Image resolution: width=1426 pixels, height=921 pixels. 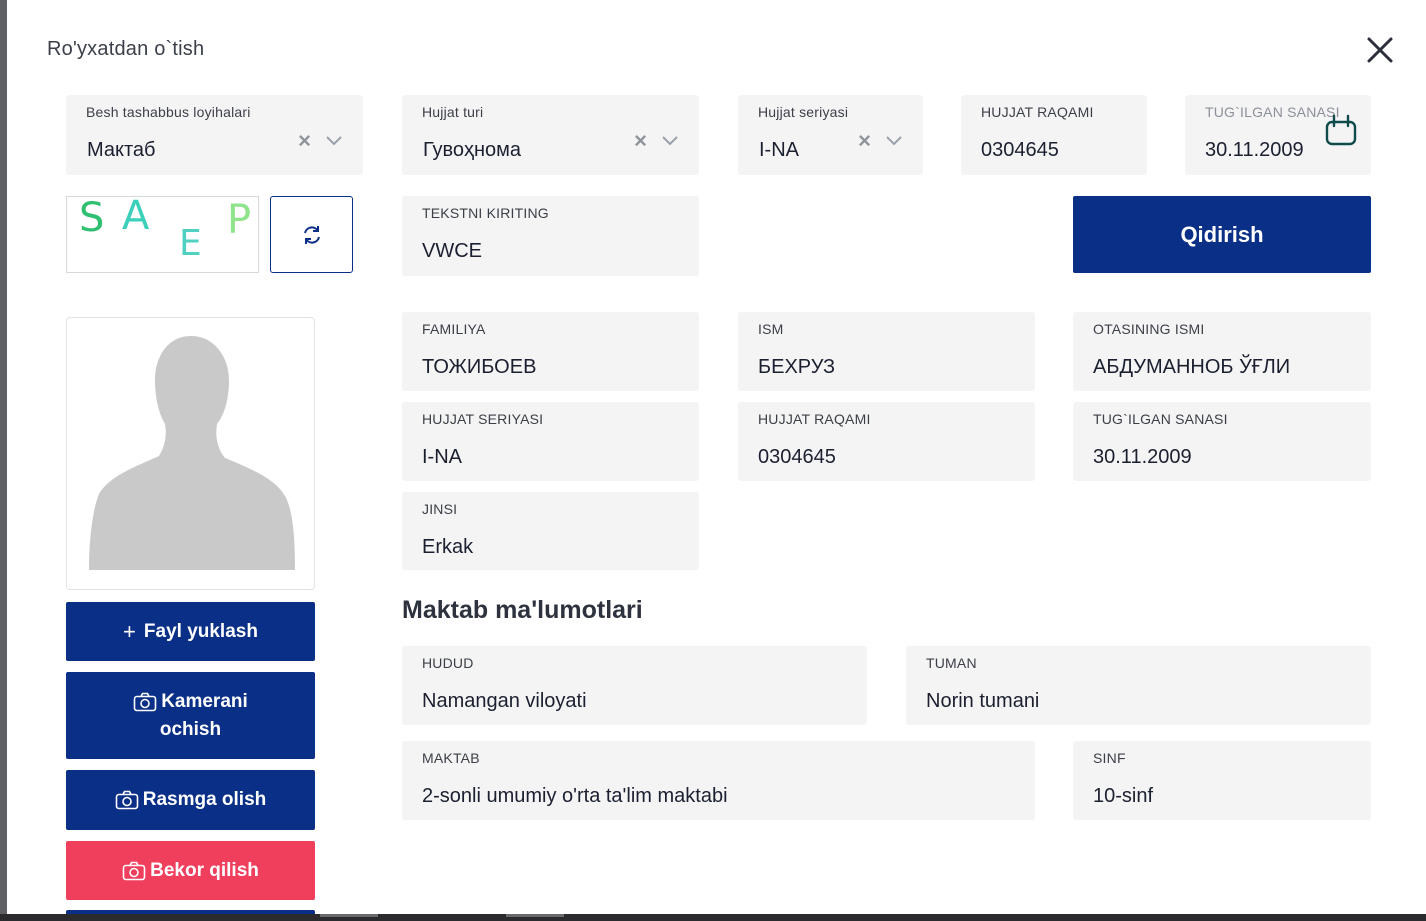 I want to click on gender-field: JINSI Erkak, so click(x=550, y=531).